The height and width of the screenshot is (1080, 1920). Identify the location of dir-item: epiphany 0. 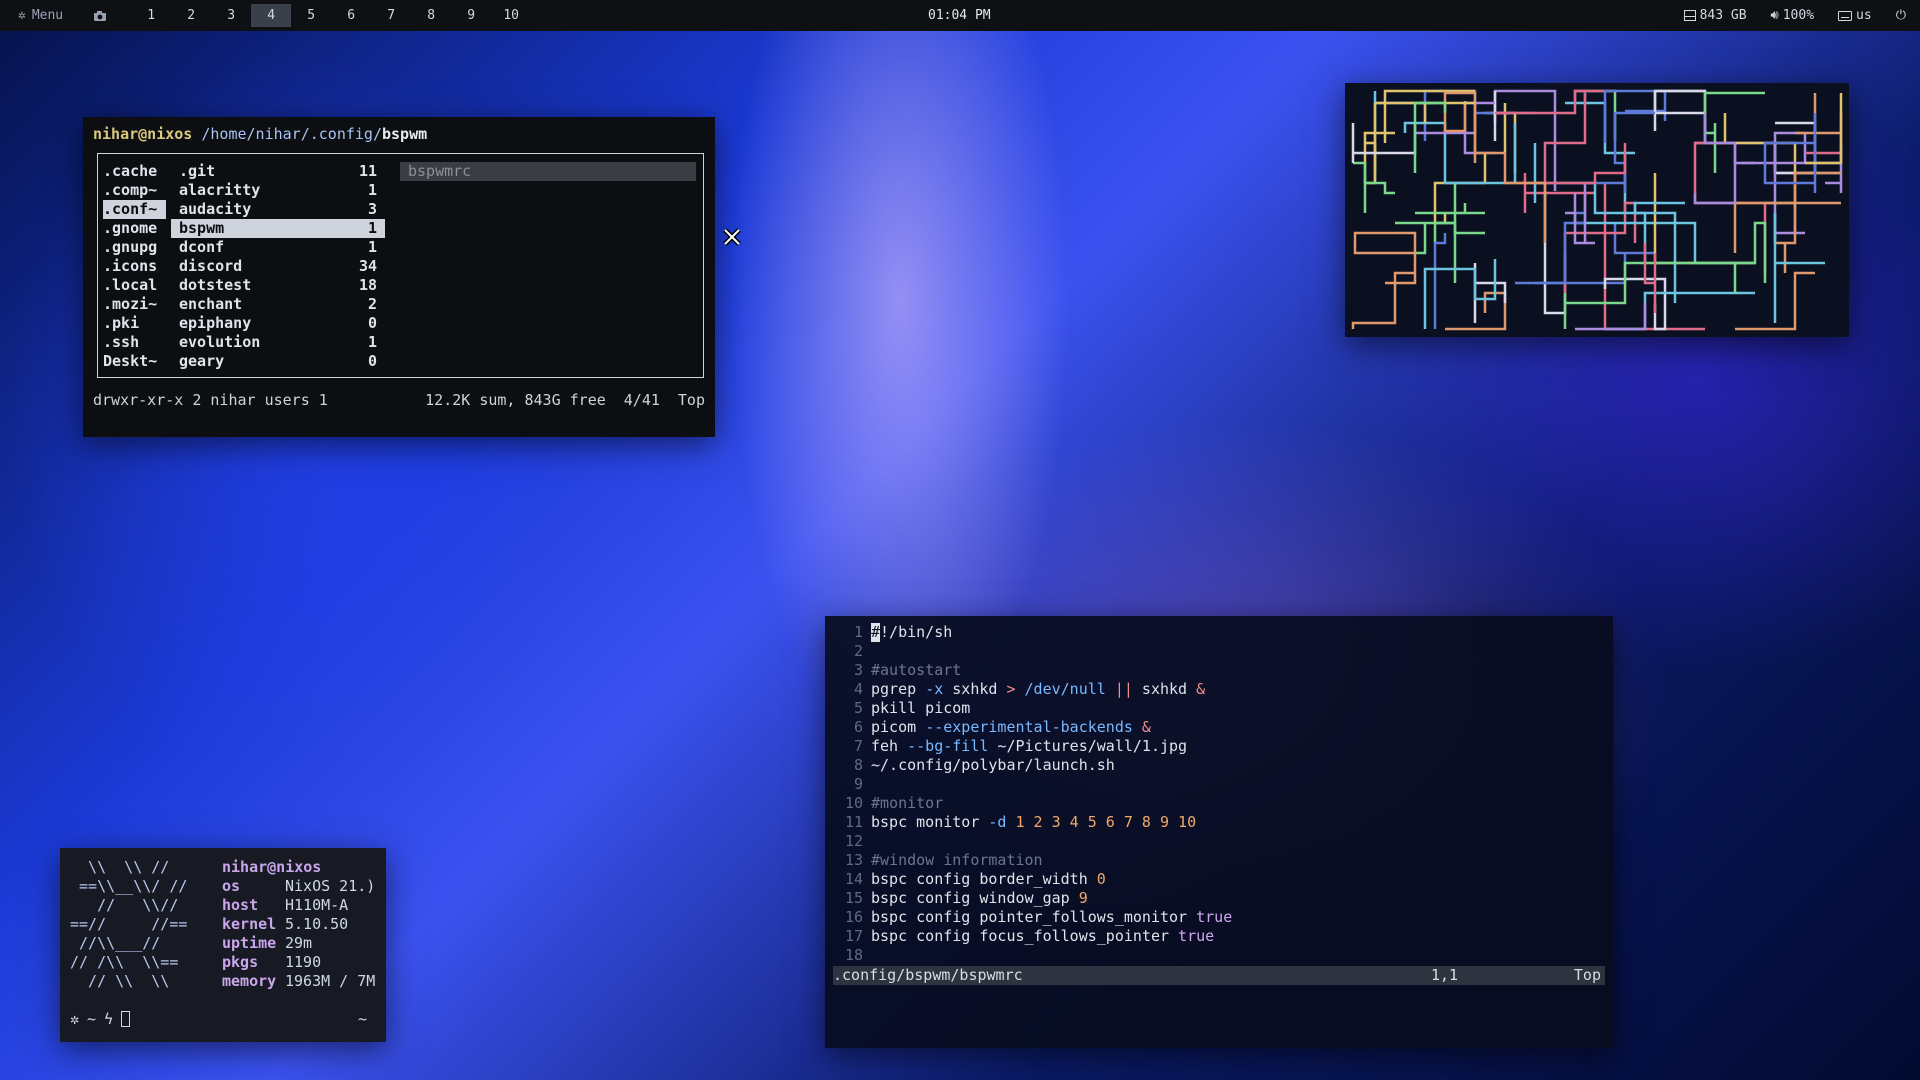
(278, 323).